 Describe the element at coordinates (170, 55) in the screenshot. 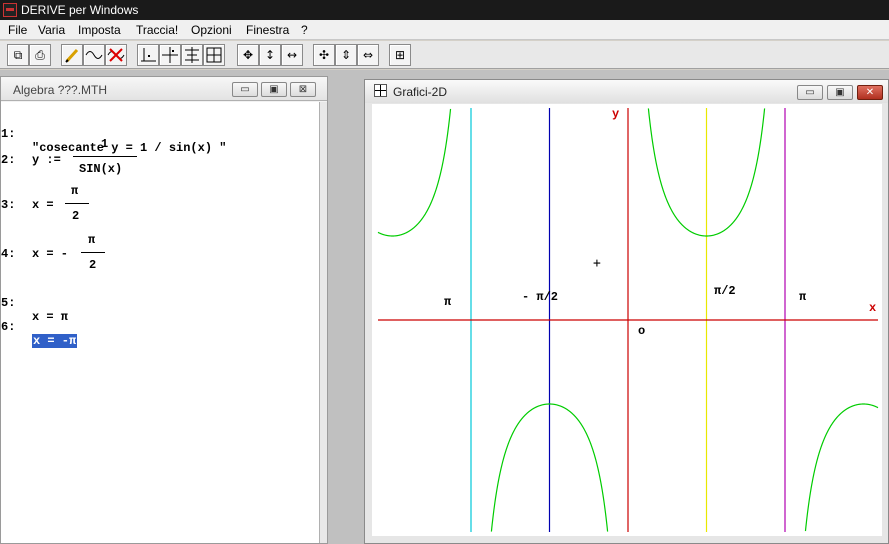

I see `cross-icon` at that location.